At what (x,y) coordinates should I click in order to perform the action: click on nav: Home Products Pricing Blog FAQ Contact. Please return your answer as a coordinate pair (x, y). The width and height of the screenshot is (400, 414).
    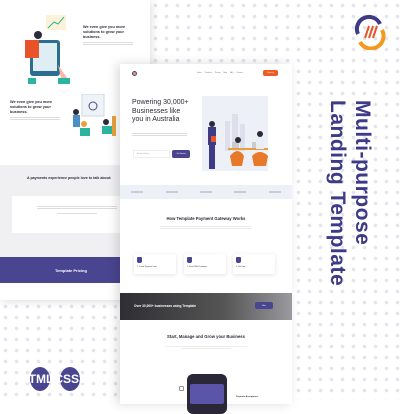
    Looking at the image, I should click on (220, 73).